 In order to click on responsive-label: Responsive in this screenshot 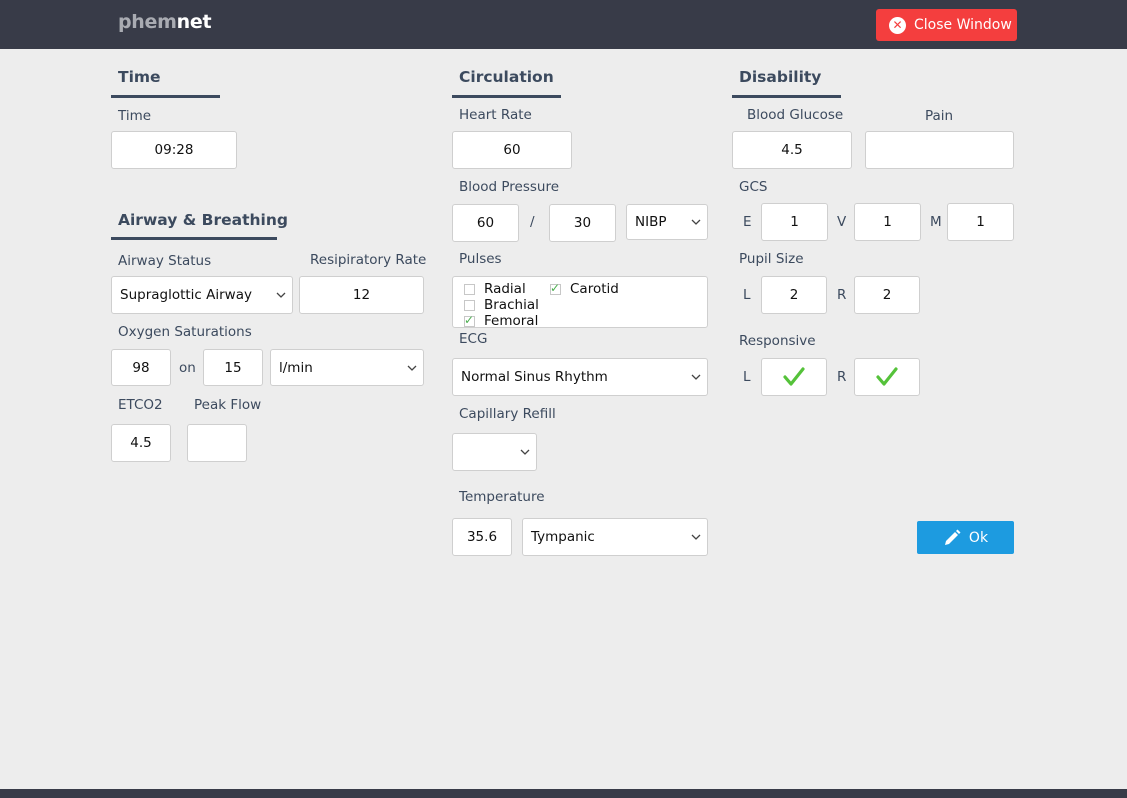, I will do `click(777, 341)`.